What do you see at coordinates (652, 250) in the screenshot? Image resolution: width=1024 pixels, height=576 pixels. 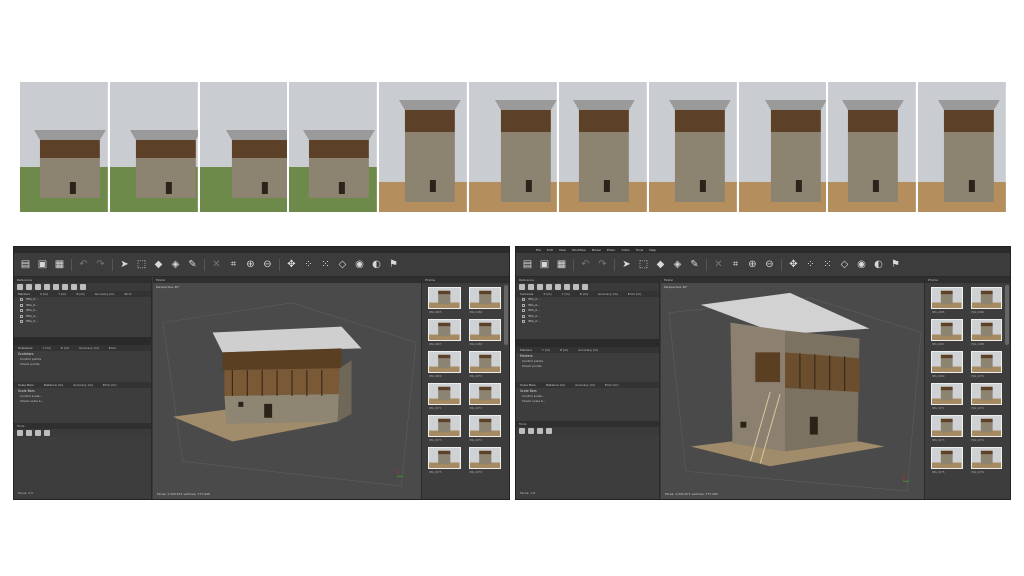 I see `menu-item: Help` at bounding box center [652, 250].